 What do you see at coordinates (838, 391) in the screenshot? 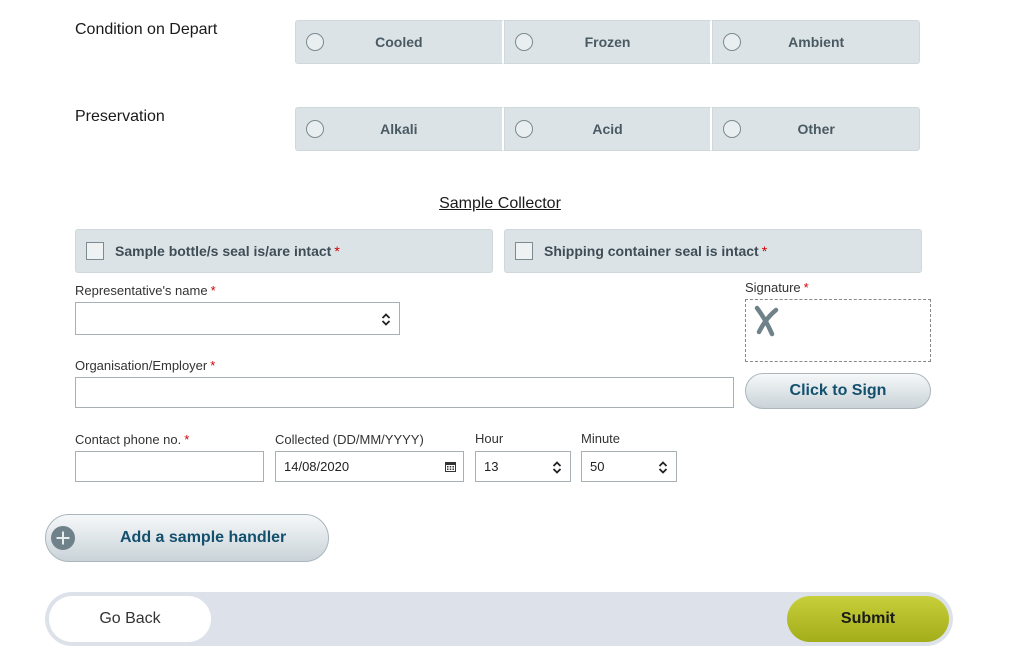
I see `click-to-sign-button: Click to Sign` at bounding box center [838, 391].